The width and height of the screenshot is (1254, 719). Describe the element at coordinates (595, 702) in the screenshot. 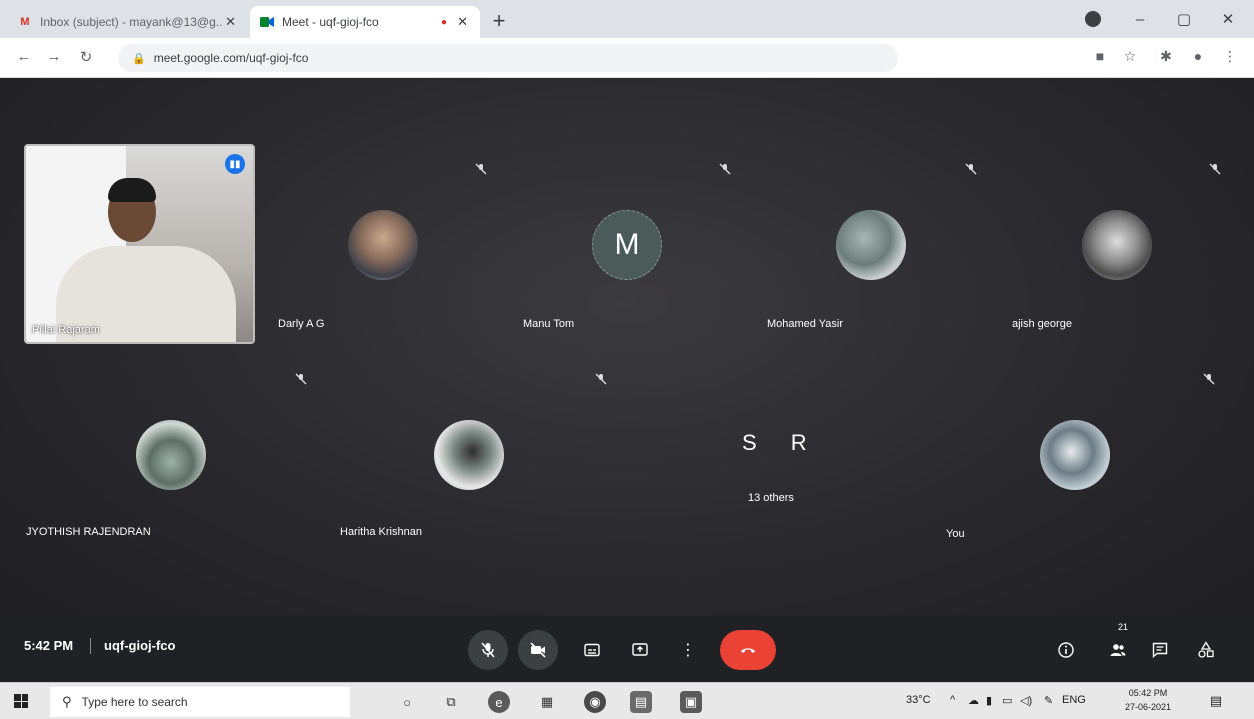

I see `chrome-icon: ◉` at that location.